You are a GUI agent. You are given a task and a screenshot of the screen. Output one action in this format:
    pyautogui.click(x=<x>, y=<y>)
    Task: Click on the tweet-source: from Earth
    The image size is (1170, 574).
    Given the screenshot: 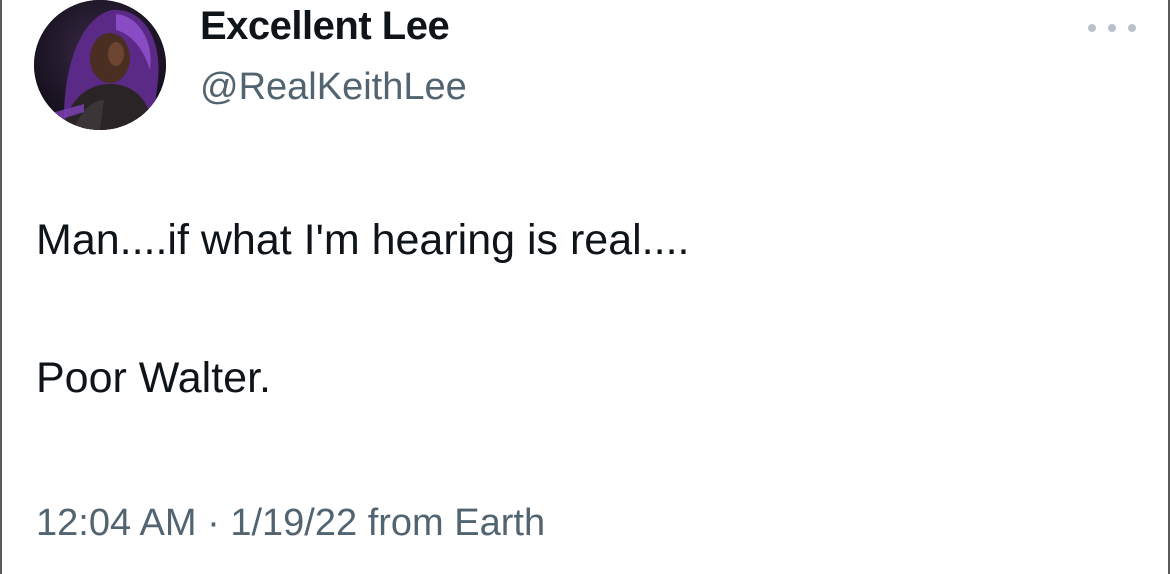 What is the action you would take?
    pyautogui.click(x=451, y=523)
    